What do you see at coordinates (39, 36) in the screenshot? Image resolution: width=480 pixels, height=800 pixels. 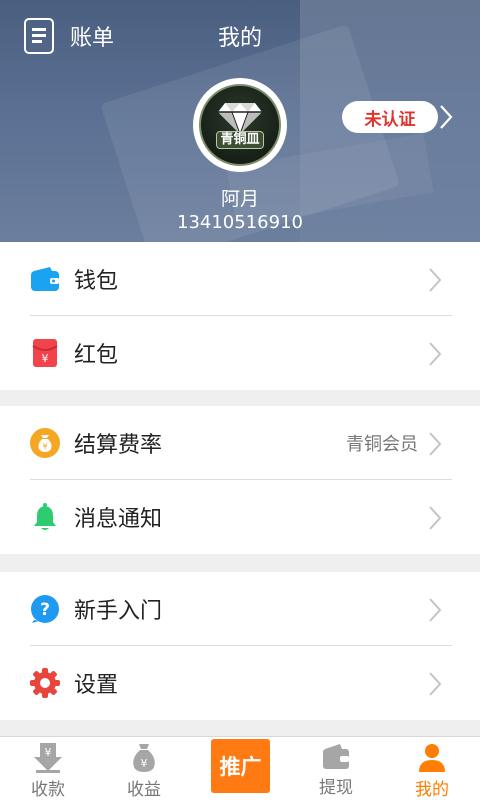 I see `bill-icon` at bounding box center [39, 36].